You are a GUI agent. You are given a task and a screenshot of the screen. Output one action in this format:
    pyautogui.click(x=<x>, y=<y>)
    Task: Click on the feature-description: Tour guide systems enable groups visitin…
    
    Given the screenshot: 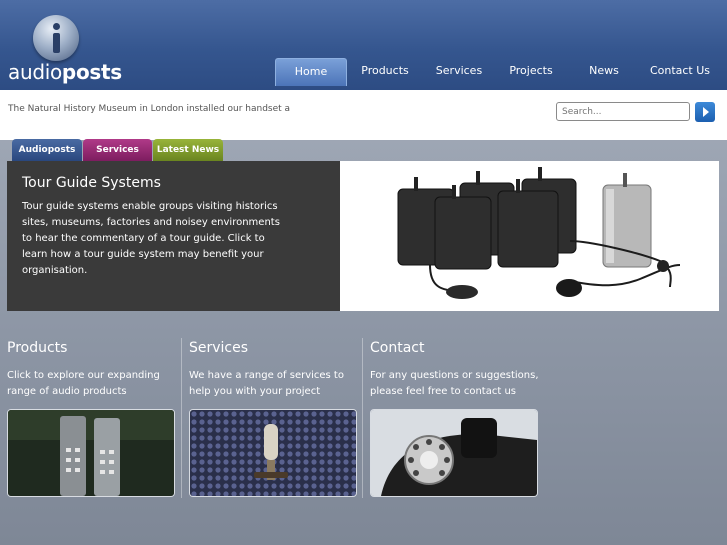 What is the action you would take?
    pyautogui.click(x=151, y=238)
    